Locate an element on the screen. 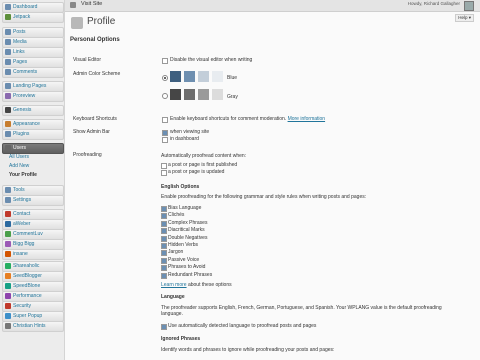 The image size is (480, 360). sidebar-item-users: Users is located at coordinates (33, 148).